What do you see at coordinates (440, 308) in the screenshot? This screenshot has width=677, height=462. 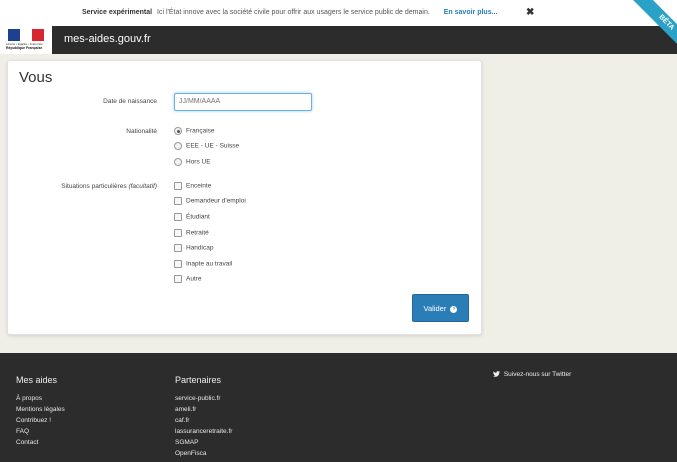 I see `validate-button: Valider ›` at bounding box center [440, 308].